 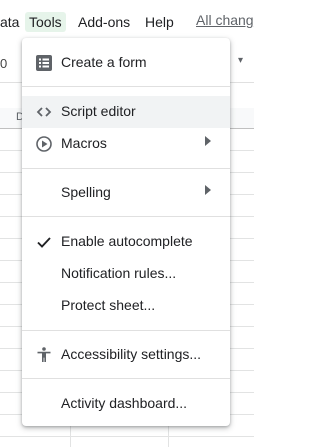 I want to click on menu-item-label: Macros, so click(x=84, y=143).